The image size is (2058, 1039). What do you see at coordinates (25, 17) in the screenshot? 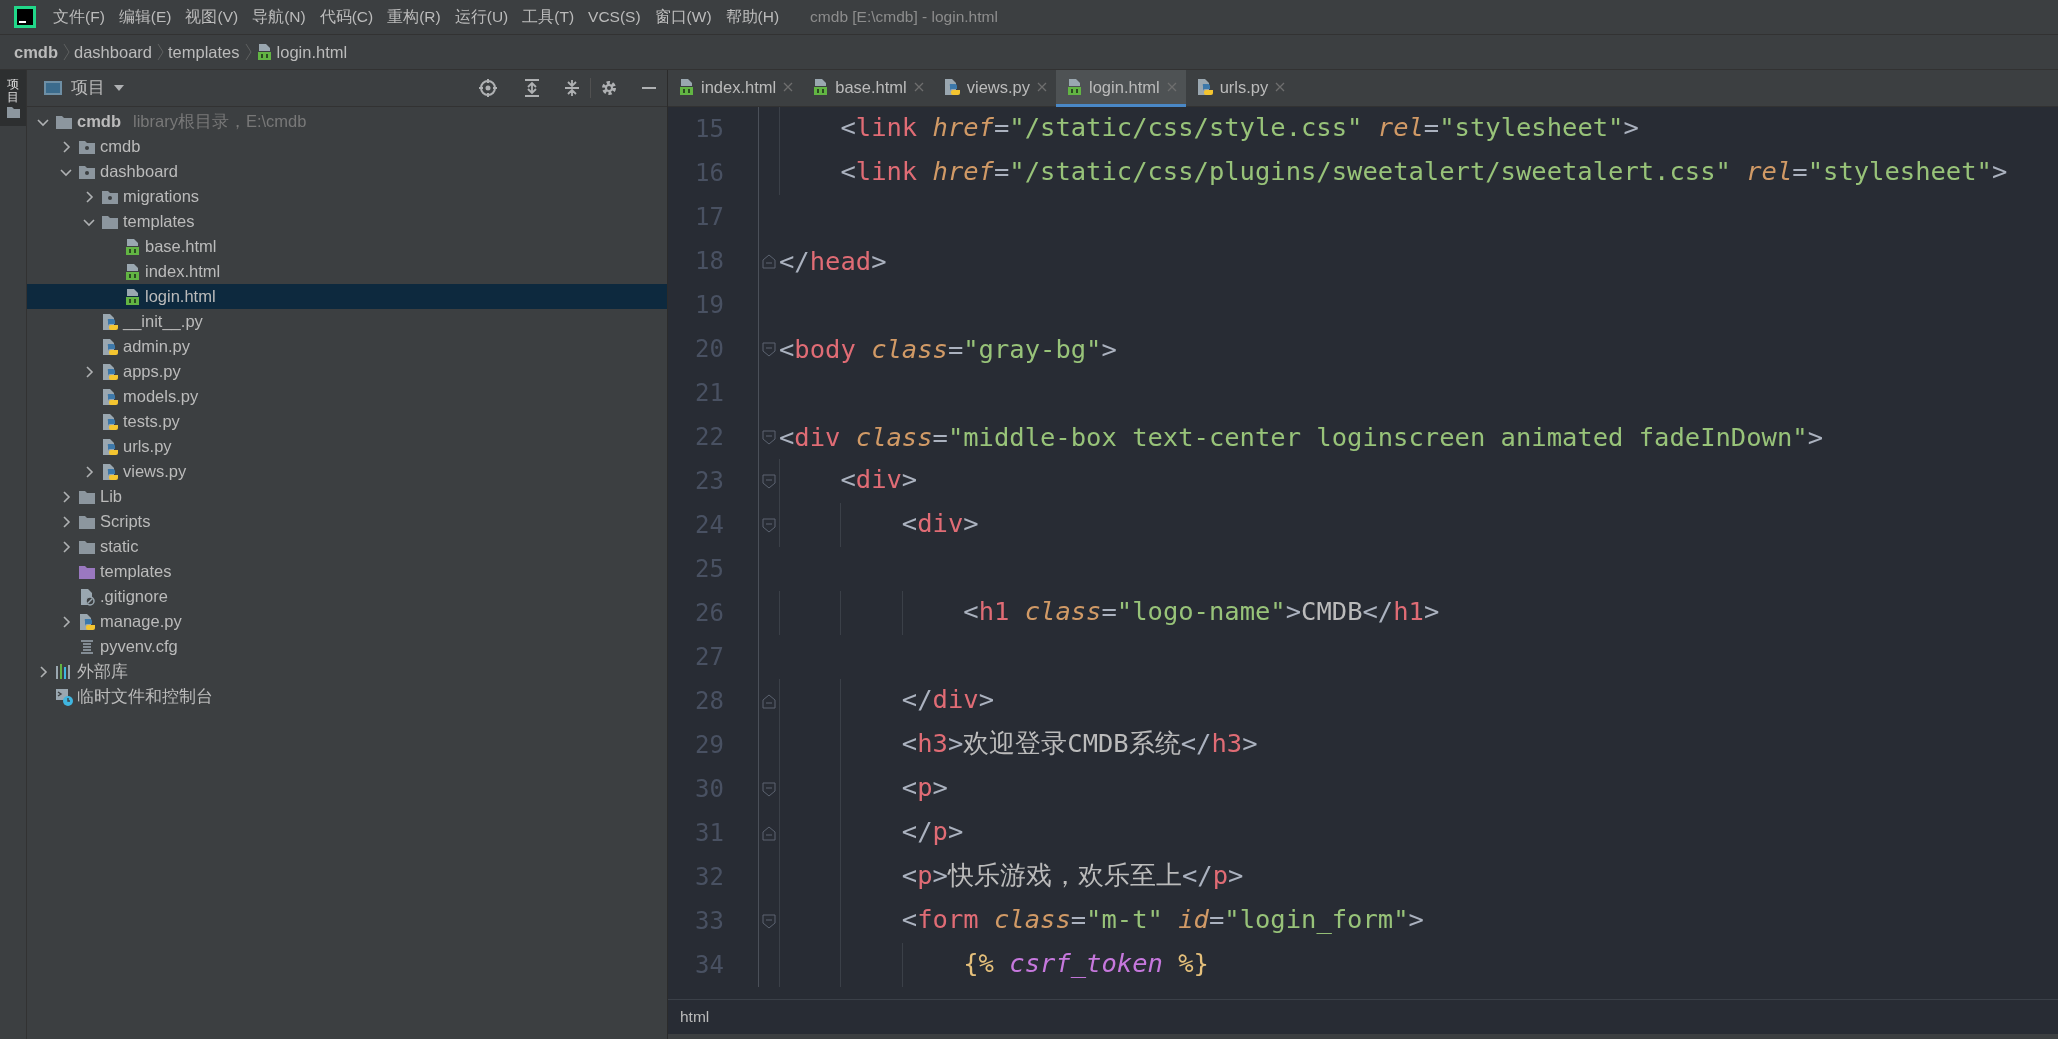
I see `app-logo-icon` at bounding box center [25, 17].